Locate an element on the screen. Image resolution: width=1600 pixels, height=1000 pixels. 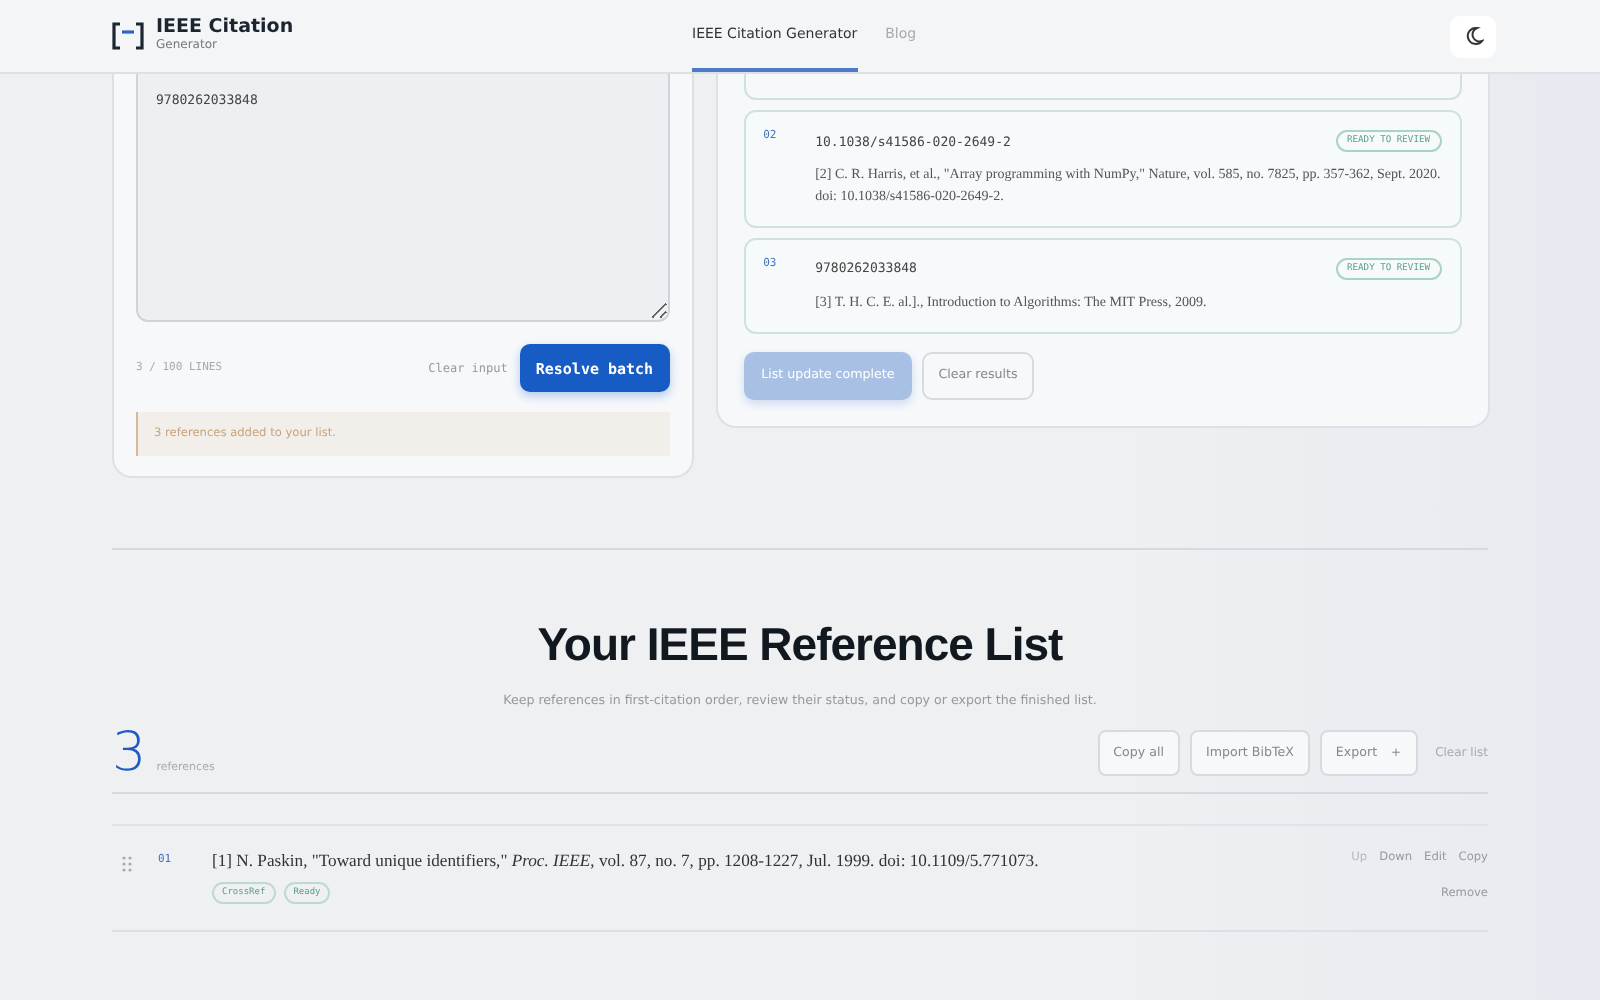
logo-title: IEEE Citation is located at coordinates (225, 28).